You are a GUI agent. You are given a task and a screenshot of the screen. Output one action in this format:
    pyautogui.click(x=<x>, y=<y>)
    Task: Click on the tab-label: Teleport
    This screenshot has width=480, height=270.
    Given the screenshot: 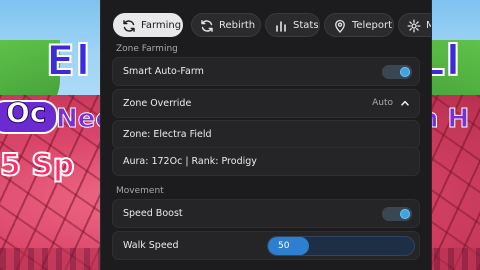 What is the action you would take?
    pyautogui.click(x=372, y=25)
    